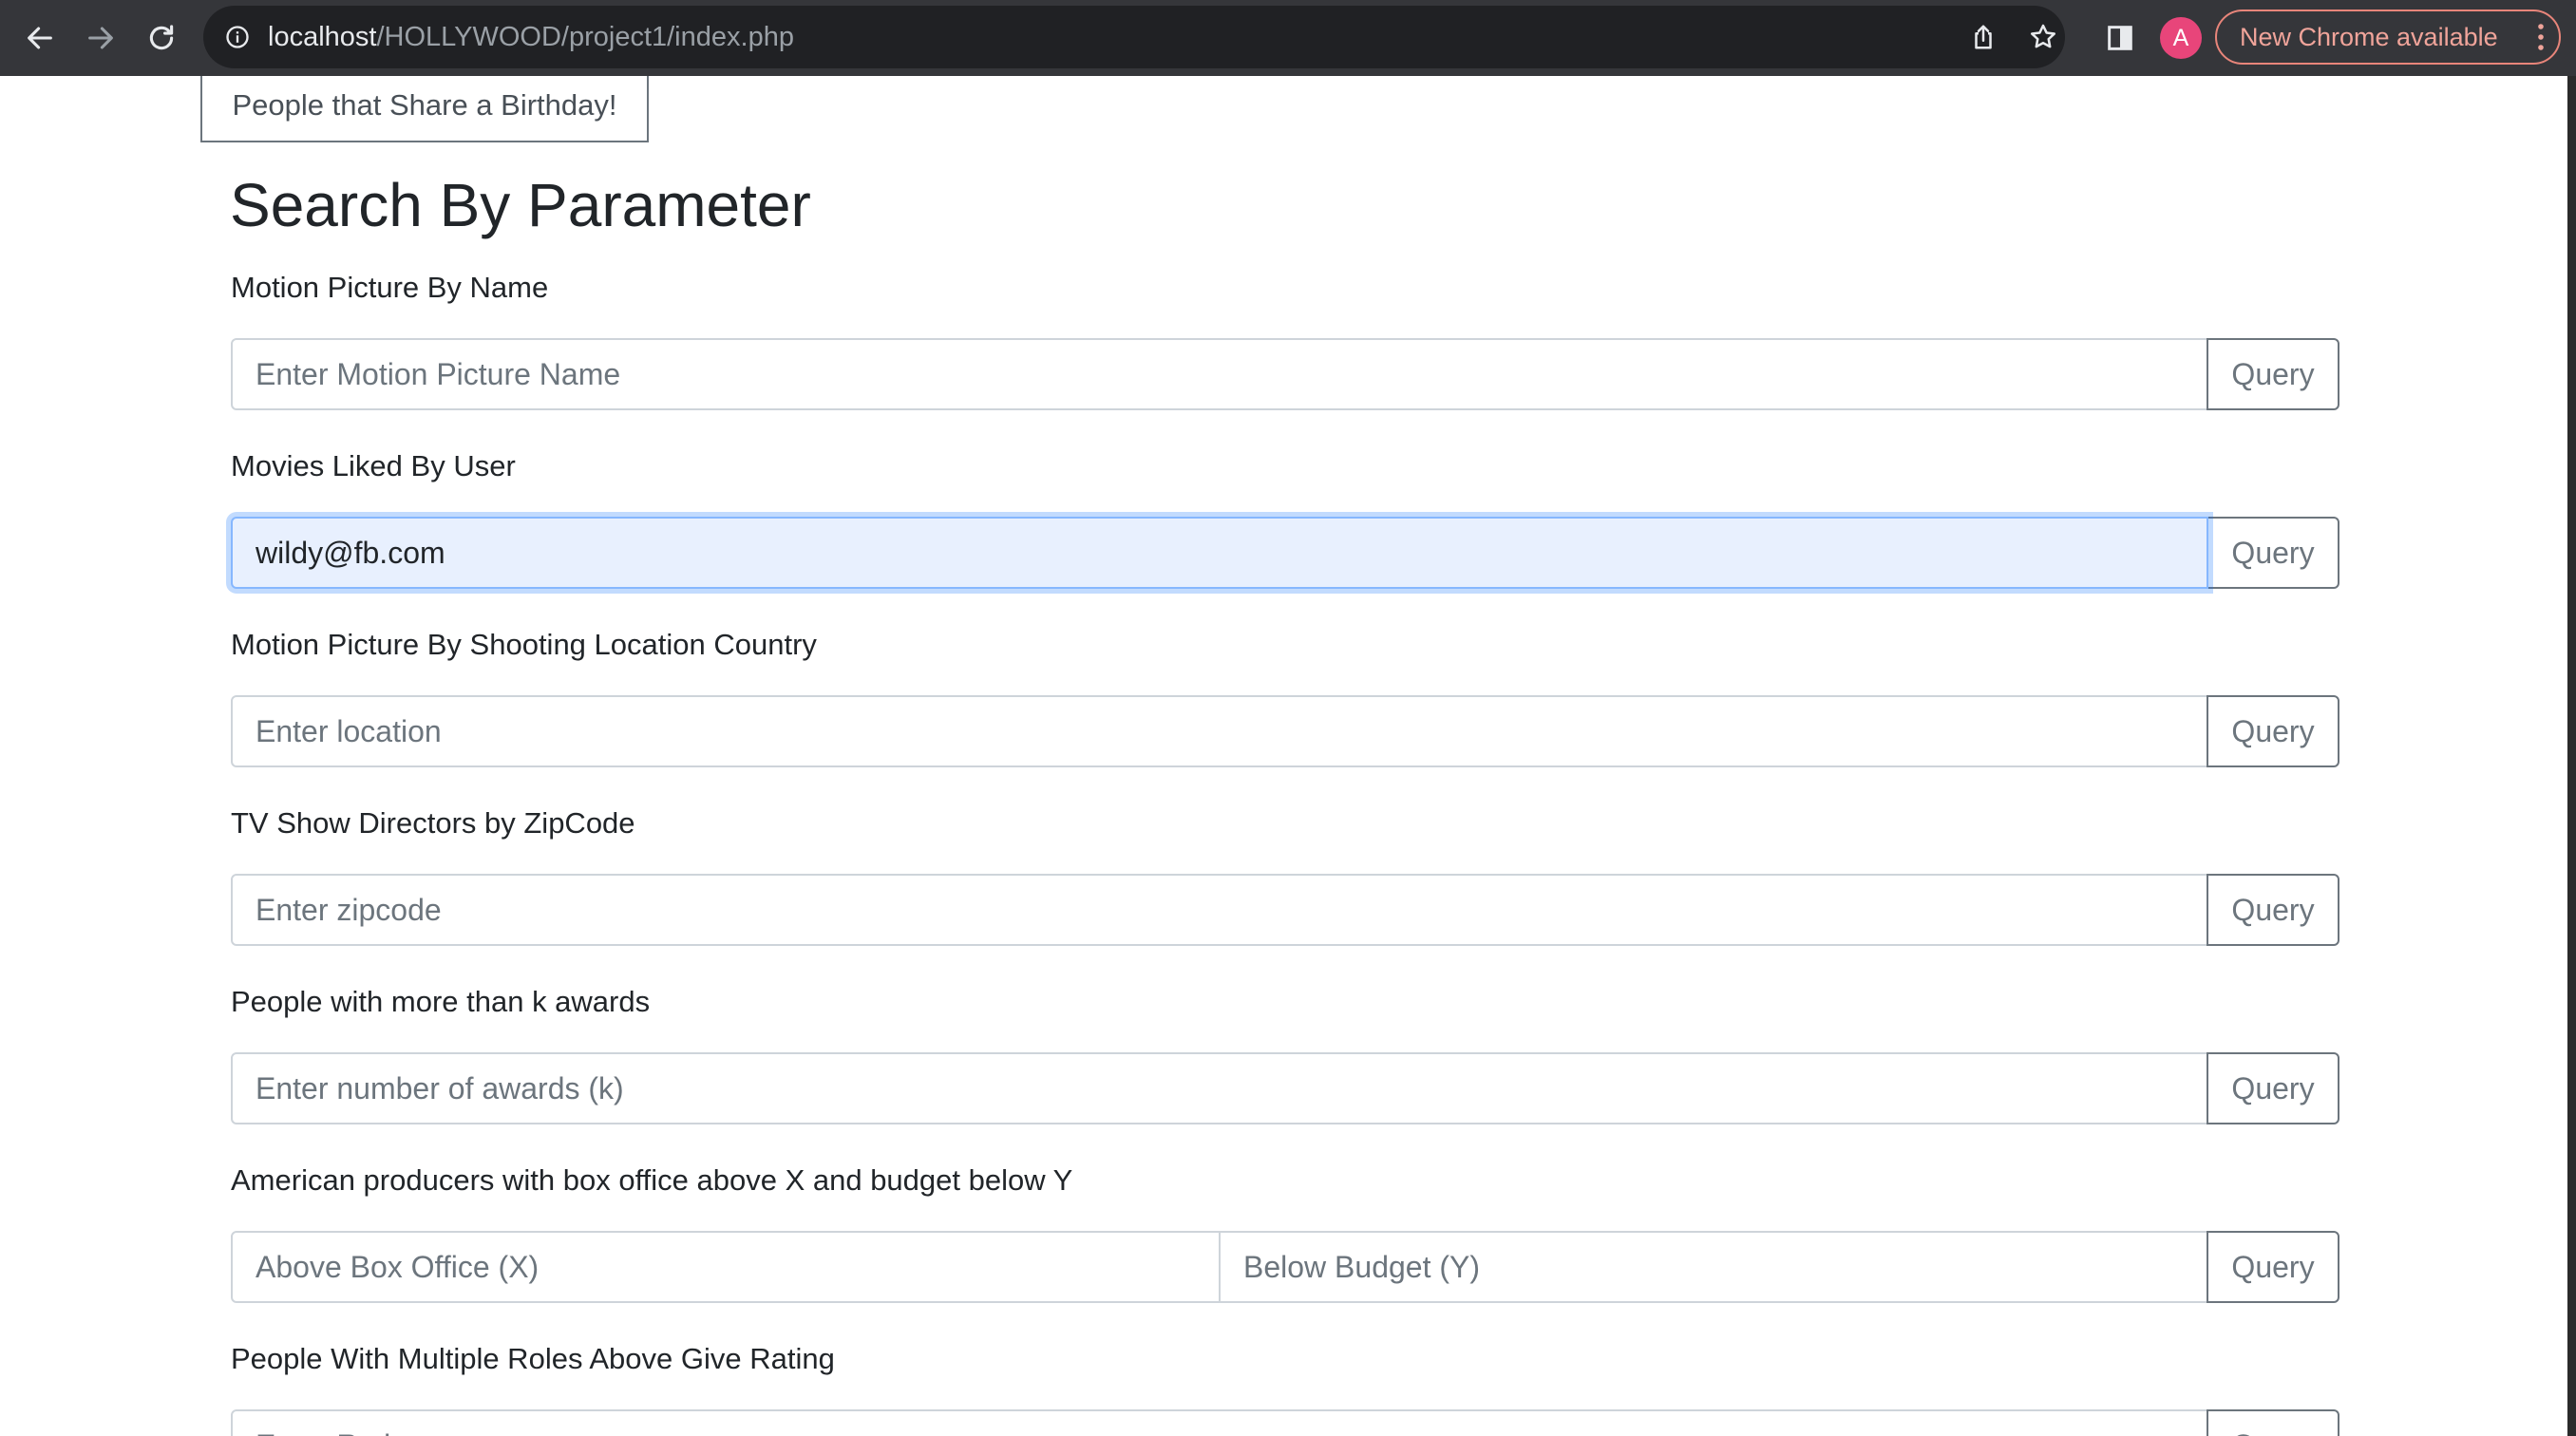 Image resolution: width=2576 pixels, height=1436 pixels. Describe the element at coordinates (1983, 37) in the screenshot. I see `share-icon` at that location.